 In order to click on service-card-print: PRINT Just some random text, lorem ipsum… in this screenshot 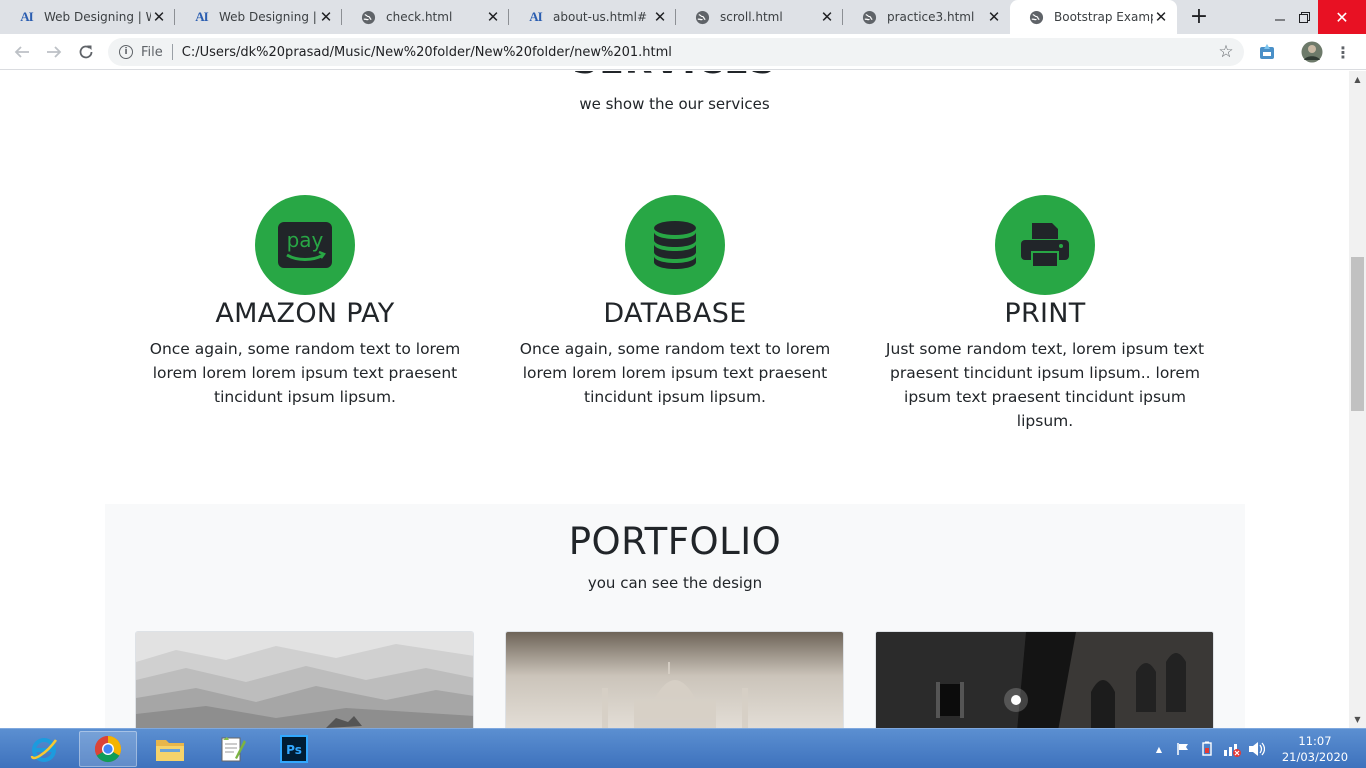, I will do `click(1045, 314)`.